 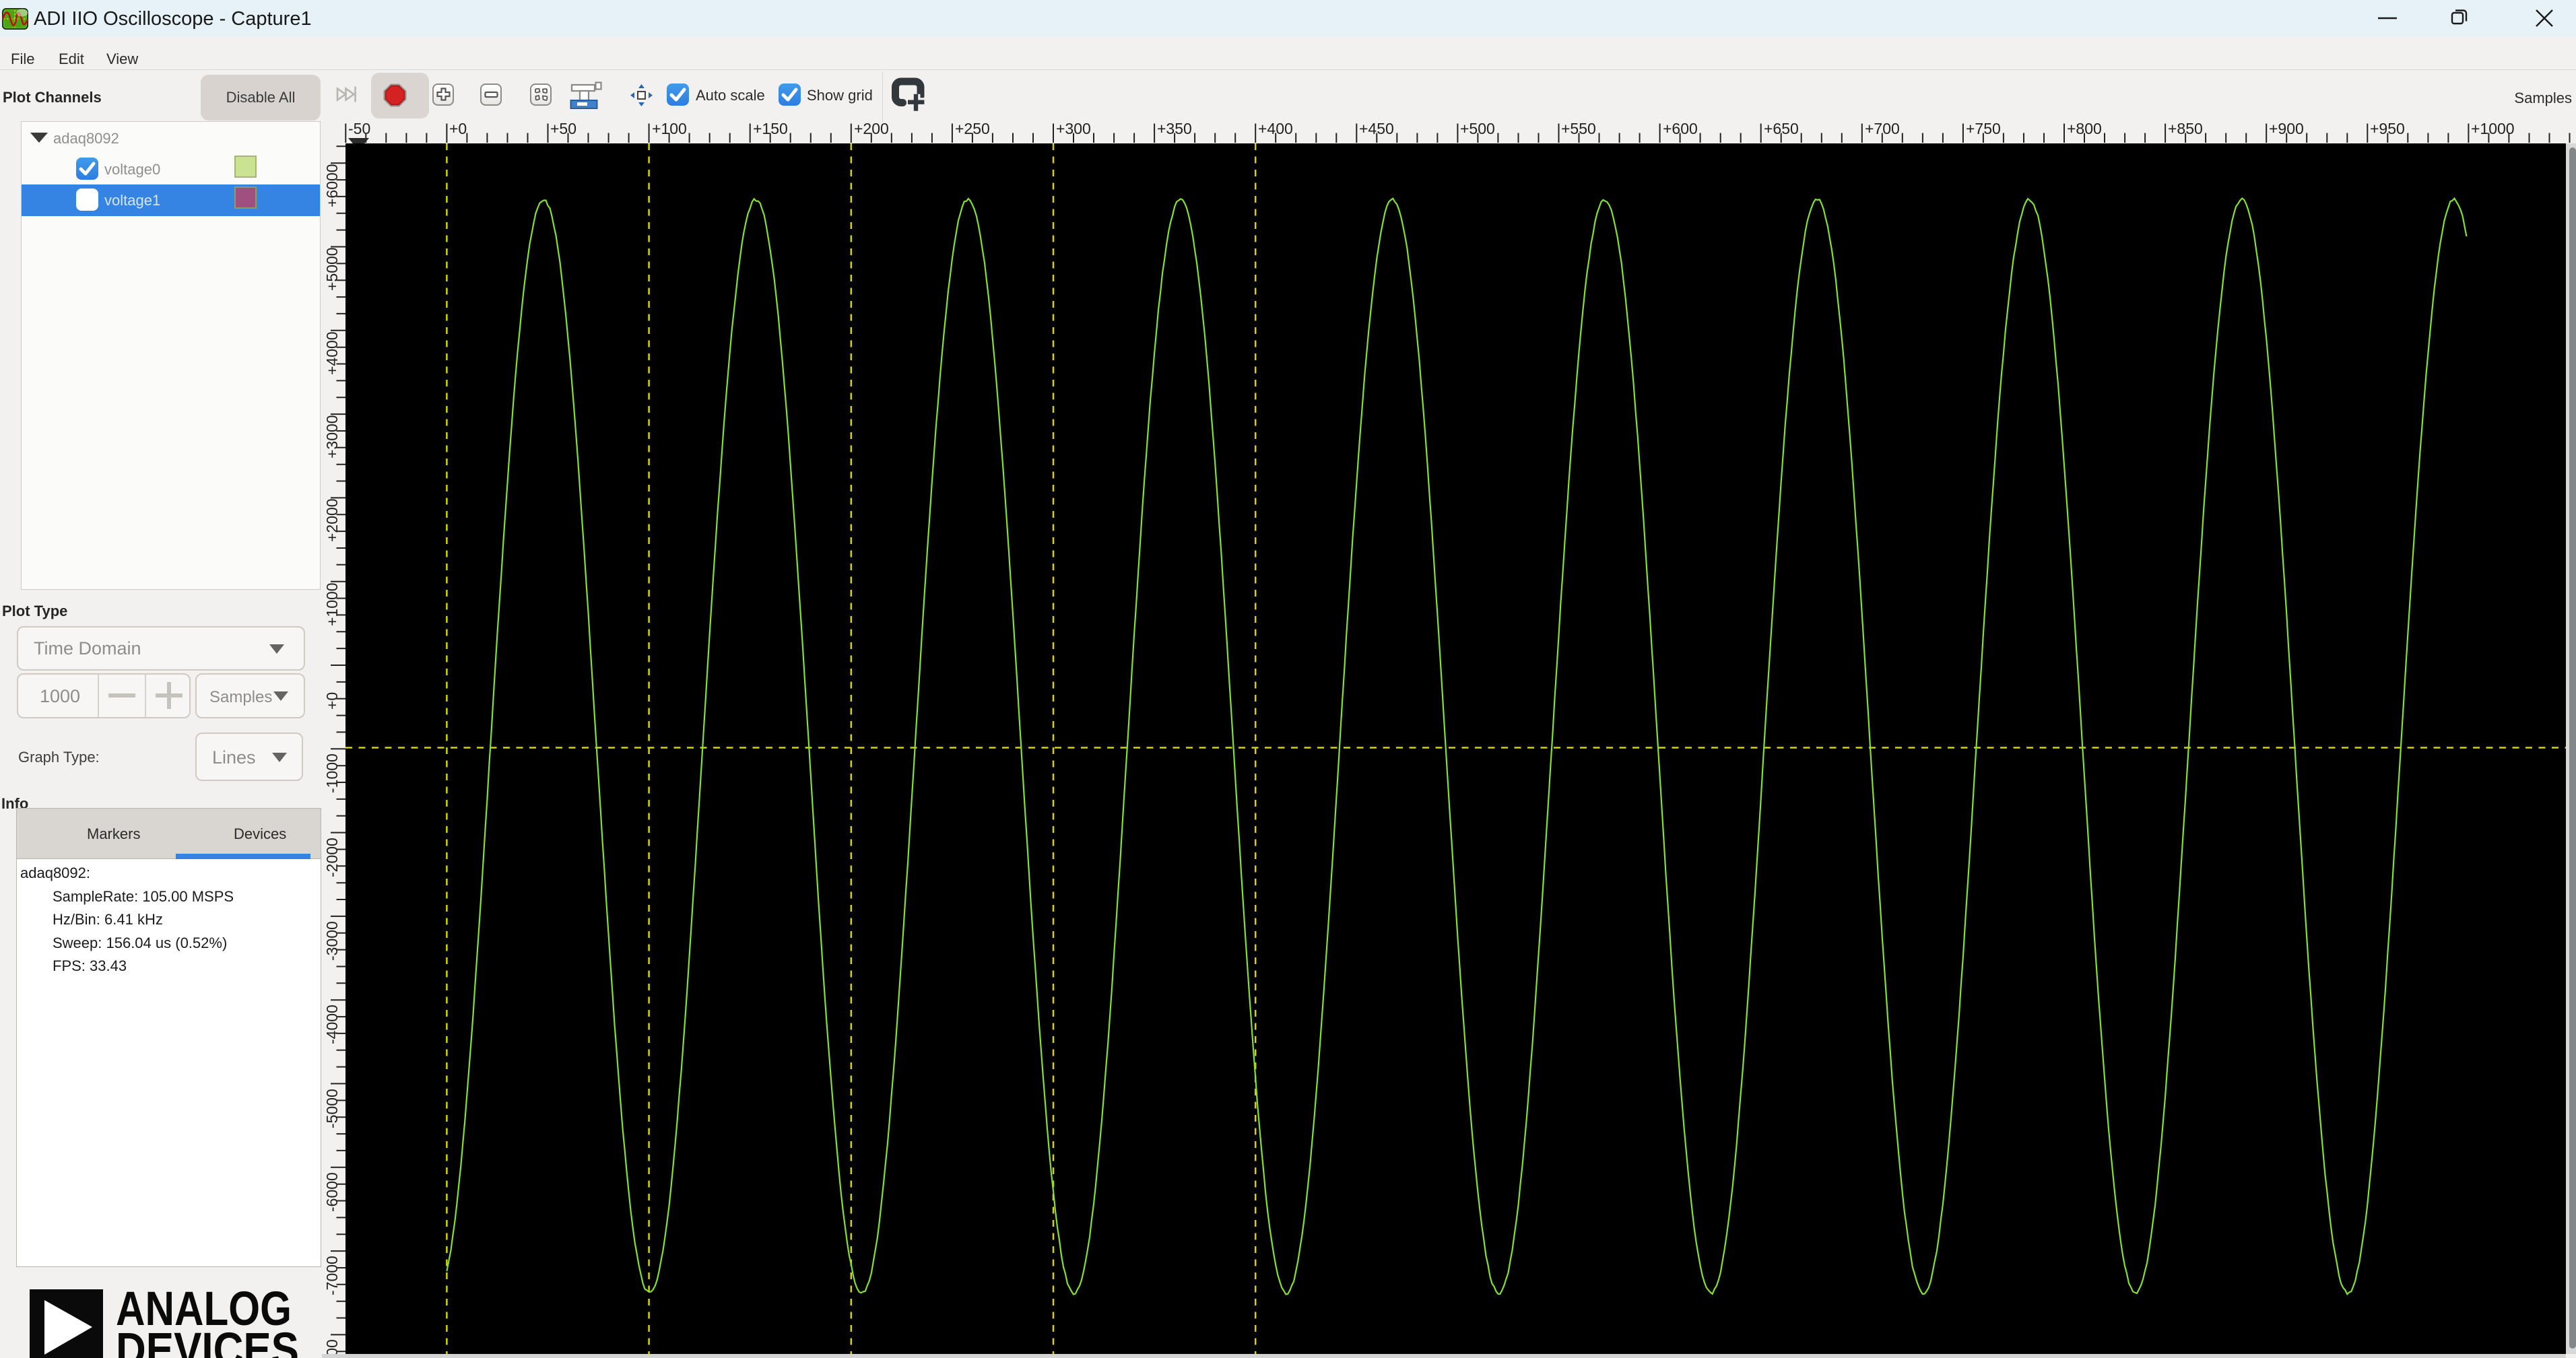 What do you see at coordinates (207, 1341) in the screenshot?
I see `svg-text: DEVICES` at bounding box center [207, 1341].